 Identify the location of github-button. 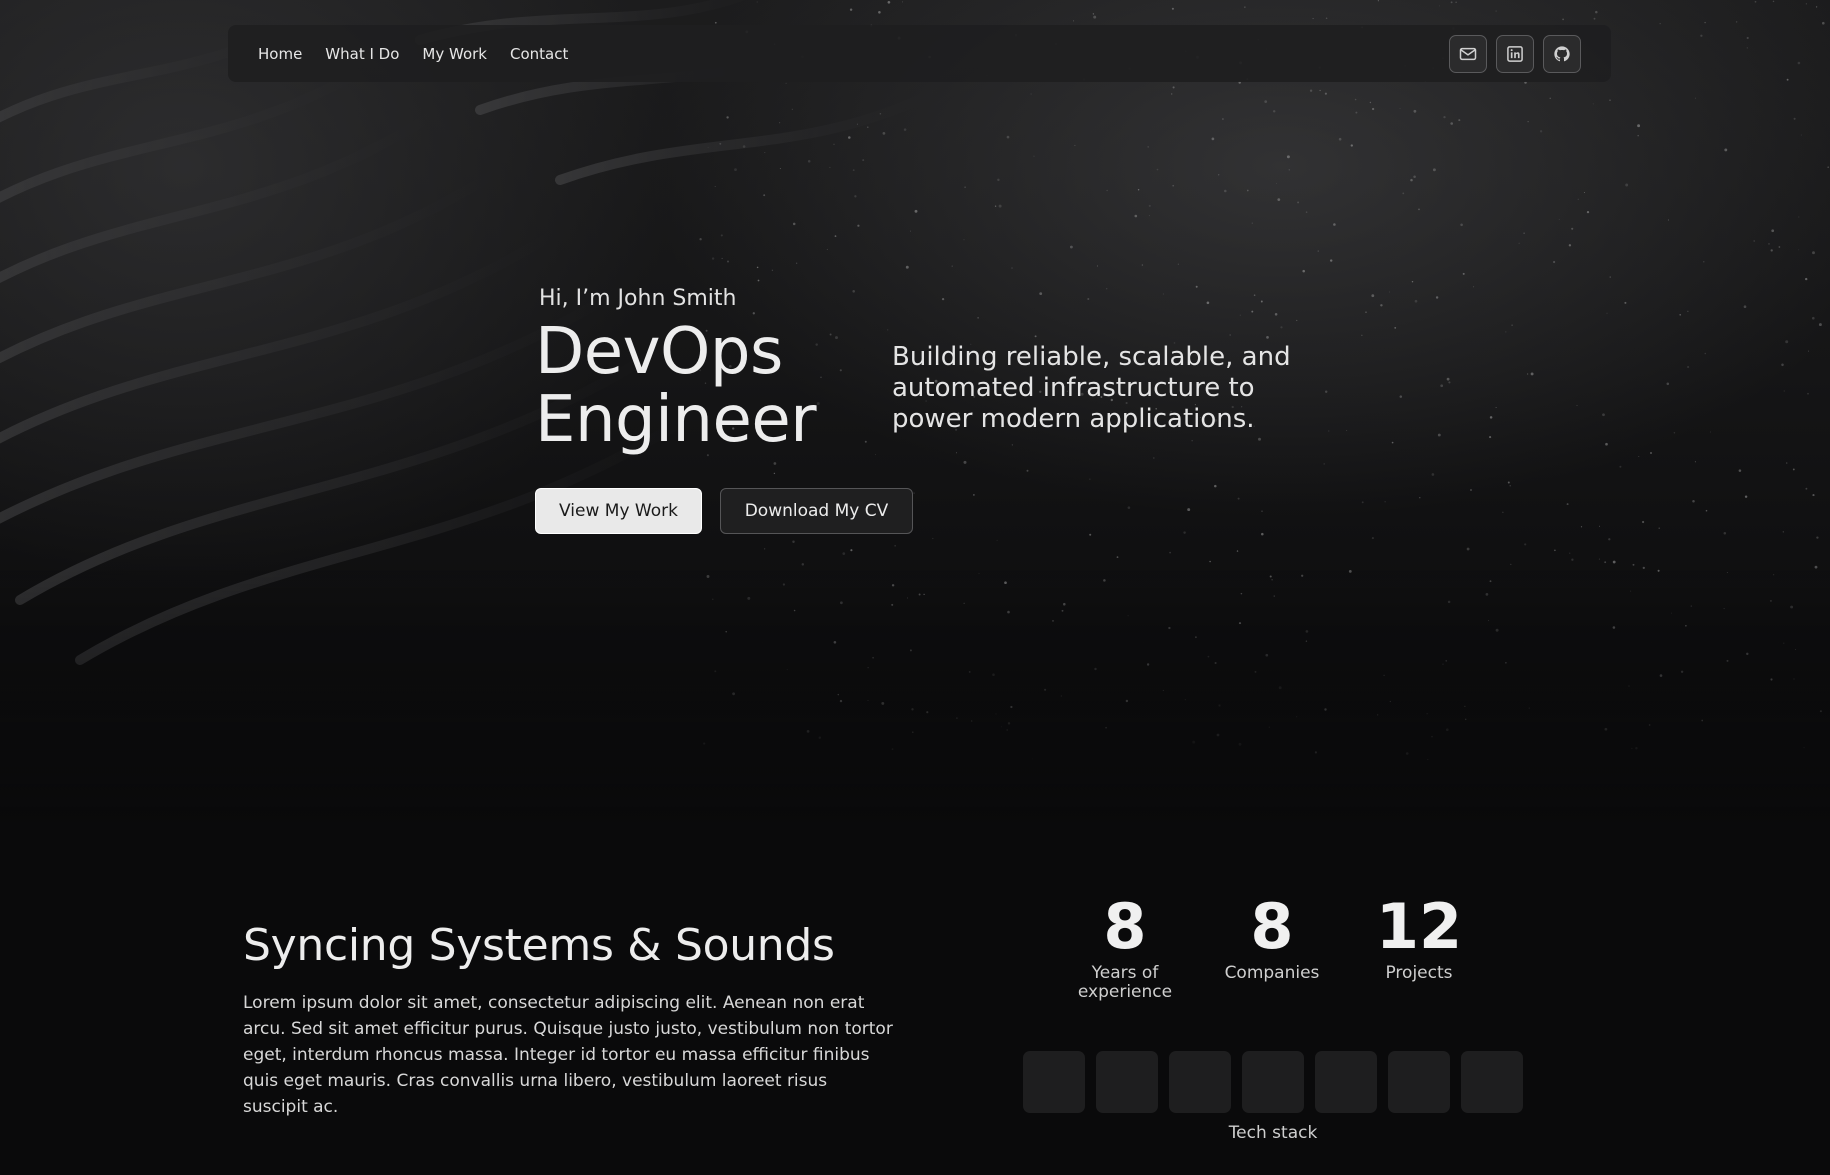
(1562, 53).